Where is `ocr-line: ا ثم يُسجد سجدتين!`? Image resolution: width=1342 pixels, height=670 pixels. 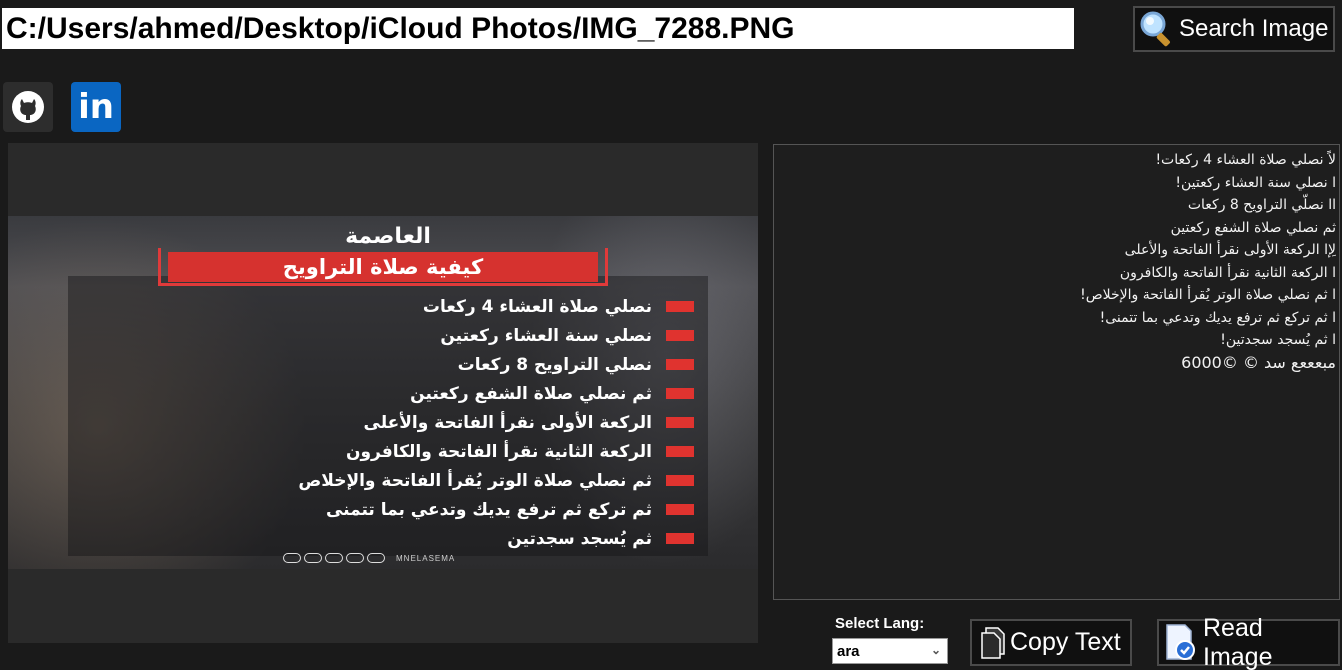 ocr-line: ا ثم يُسجد سجدتين! is located at coordinates (1278, 340).